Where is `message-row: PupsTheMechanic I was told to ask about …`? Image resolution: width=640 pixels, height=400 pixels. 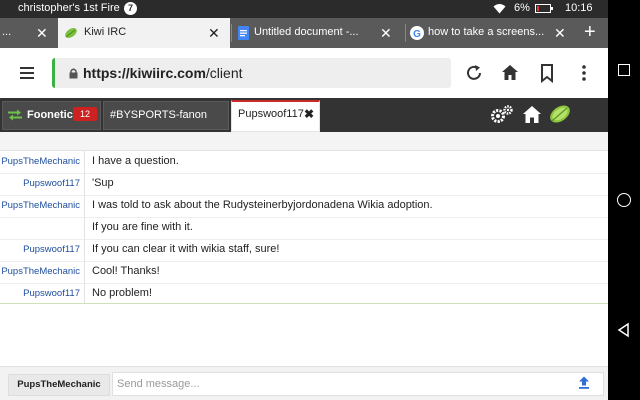 message-row: PupsTheMechanic I was told to ask about … is located at coordinates (304, 206).